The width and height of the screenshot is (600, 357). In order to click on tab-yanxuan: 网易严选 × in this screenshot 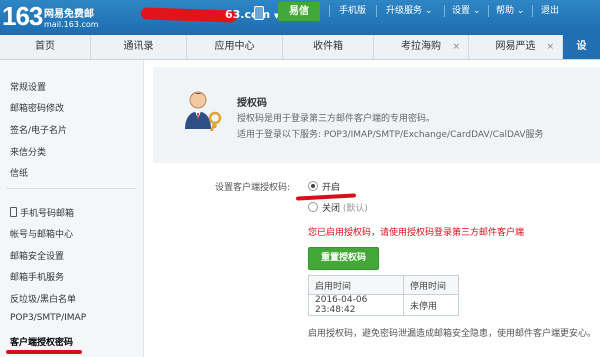, I will do `click(516, 47)`.